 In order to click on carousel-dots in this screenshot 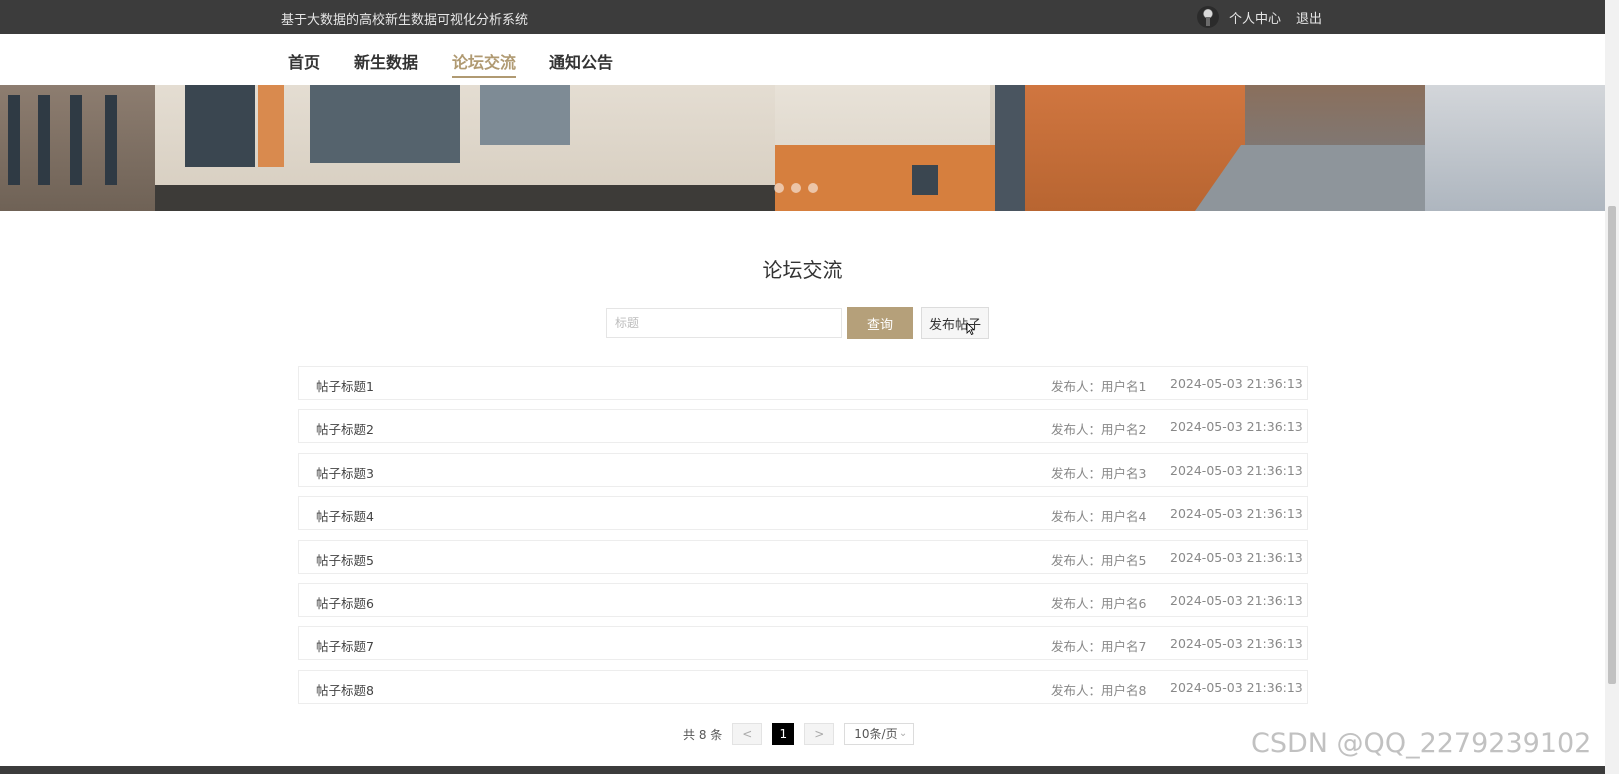, I will do `click(799, 188)`.